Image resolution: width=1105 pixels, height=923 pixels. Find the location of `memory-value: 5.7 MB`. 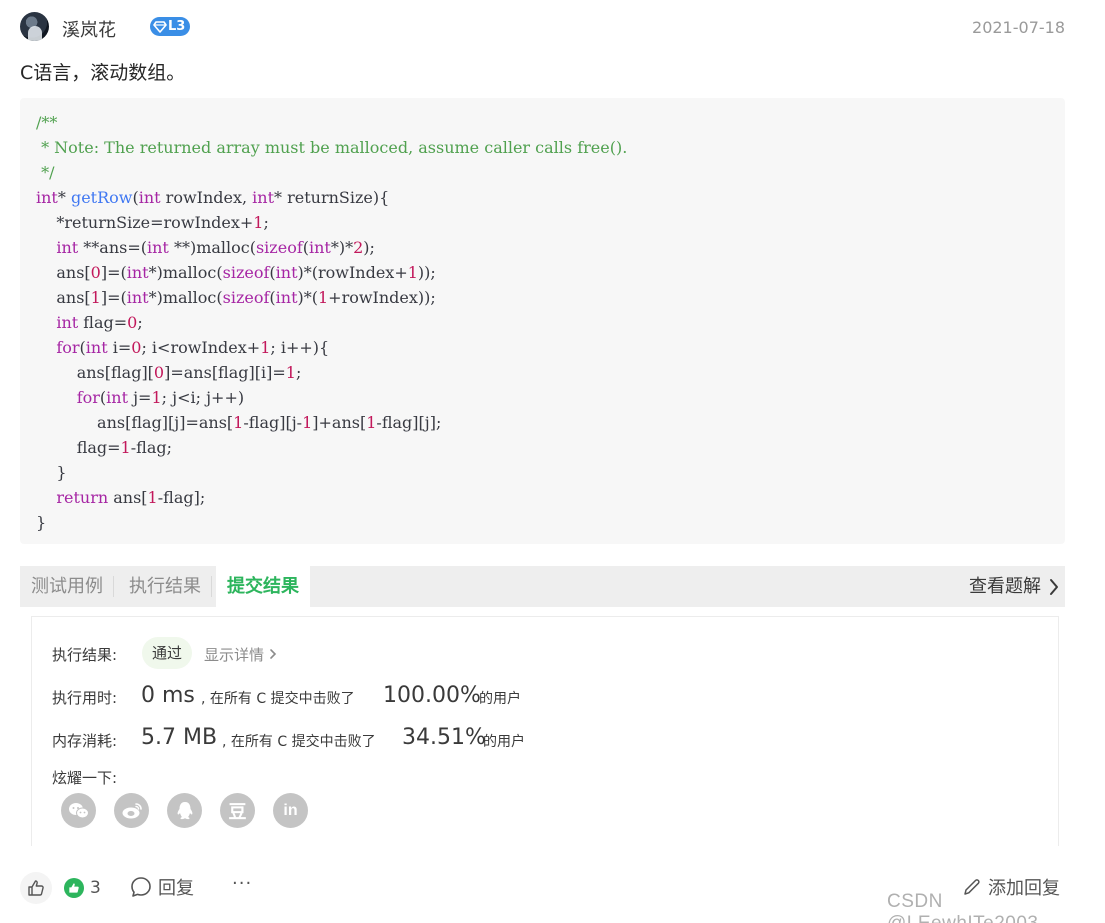

memory-value: 5.7 MB is located at coordinates (179, 737).